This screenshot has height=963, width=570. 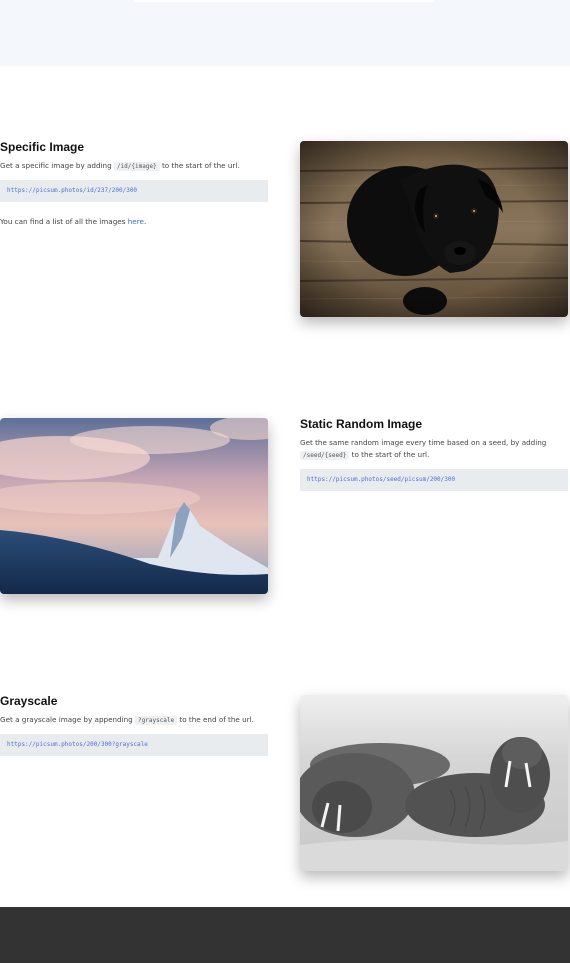 I want to click on inline-code: ?grayscale, so click(x=156, y=720).